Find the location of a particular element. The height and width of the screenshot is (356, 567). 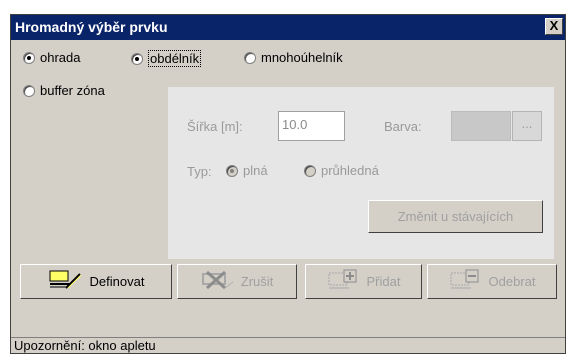

cancel-label: Zrušit is located at coordinates (257, 281).